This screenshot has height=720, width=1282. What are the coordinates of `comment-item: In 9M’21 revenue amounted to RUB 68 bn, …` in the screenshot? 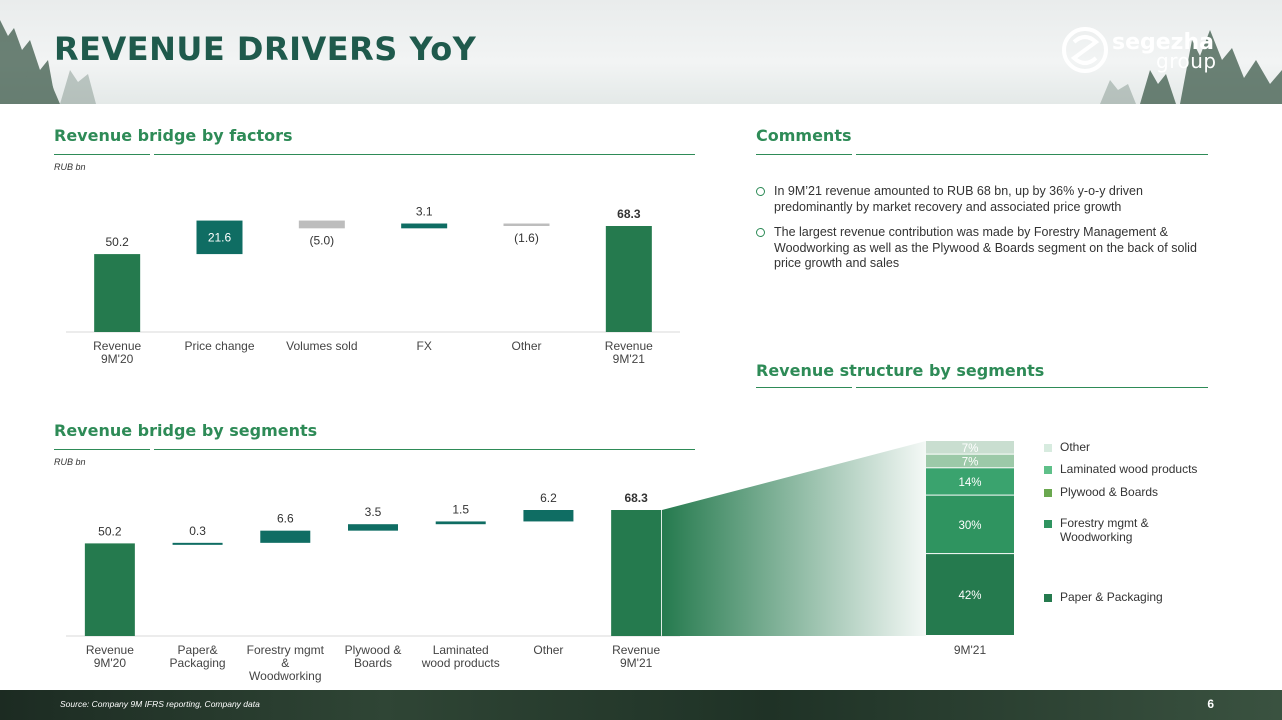 It's located at (982, 199).